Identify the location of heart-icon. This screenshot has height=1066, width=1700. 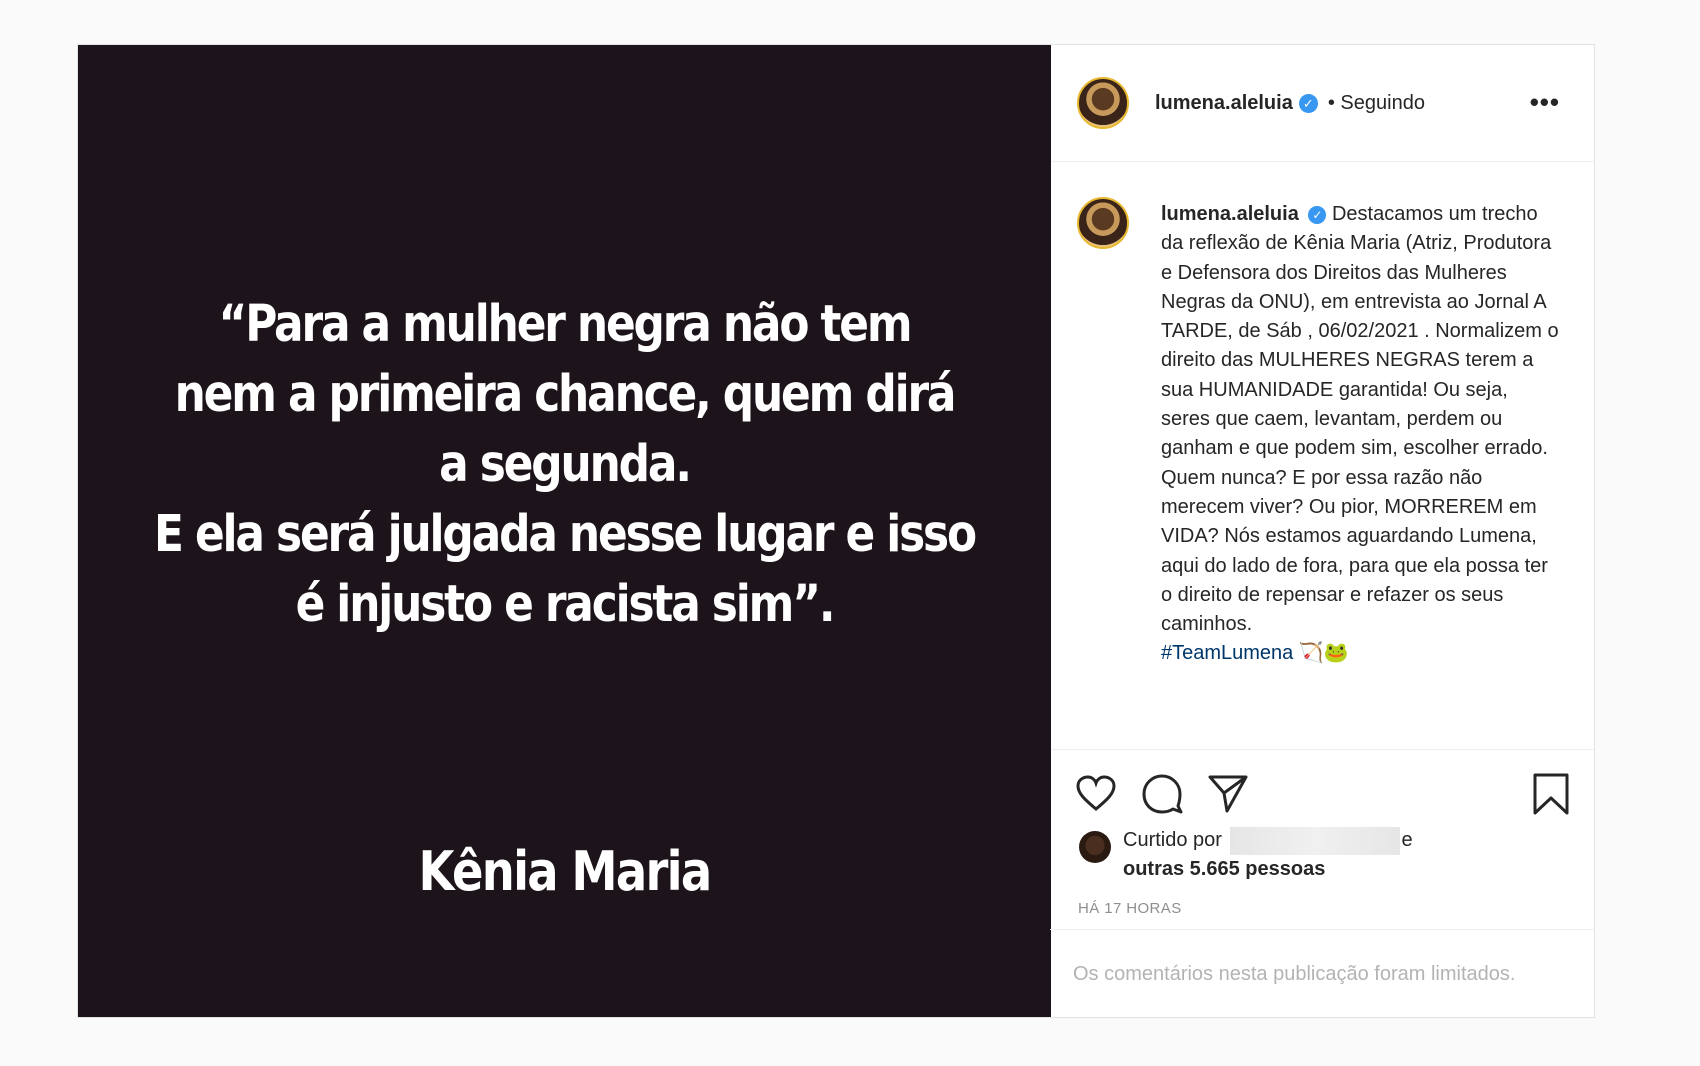
(1096, 795).